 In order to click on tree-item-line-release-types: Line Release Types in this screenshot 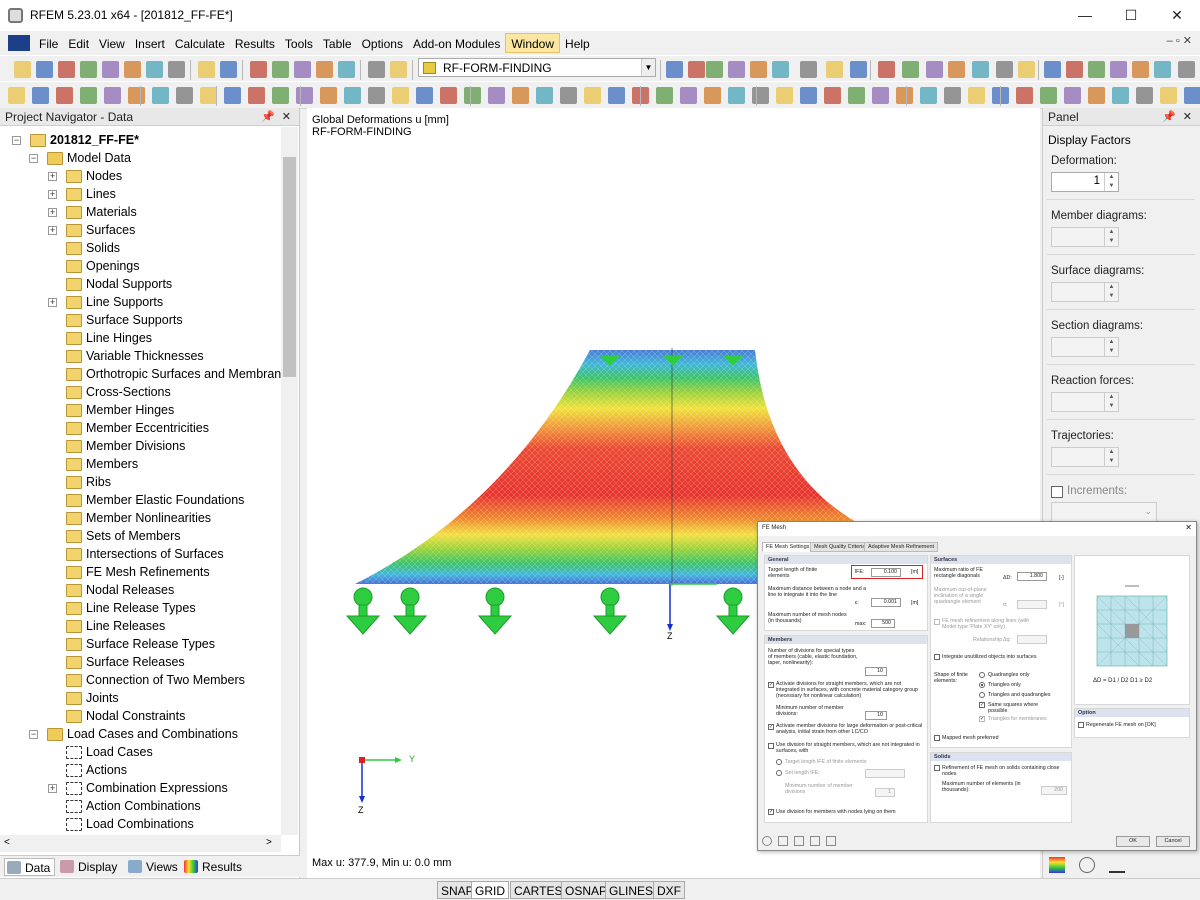, I will do `click(141, 608)`.